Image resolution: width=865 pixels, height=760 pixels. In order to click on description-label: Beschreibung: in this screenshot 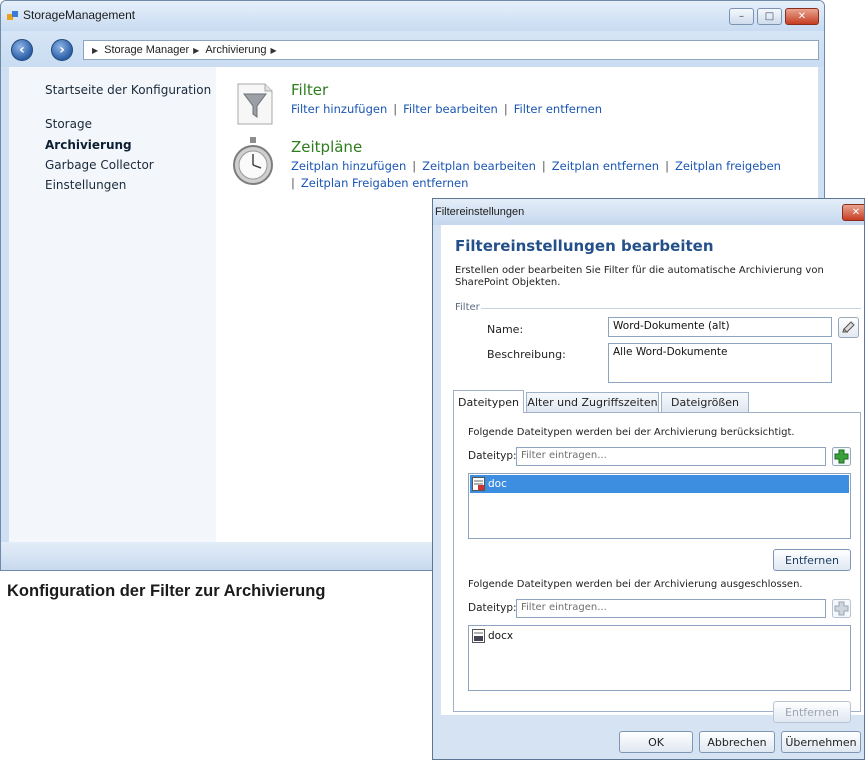, I will do `click(526, 354)`.